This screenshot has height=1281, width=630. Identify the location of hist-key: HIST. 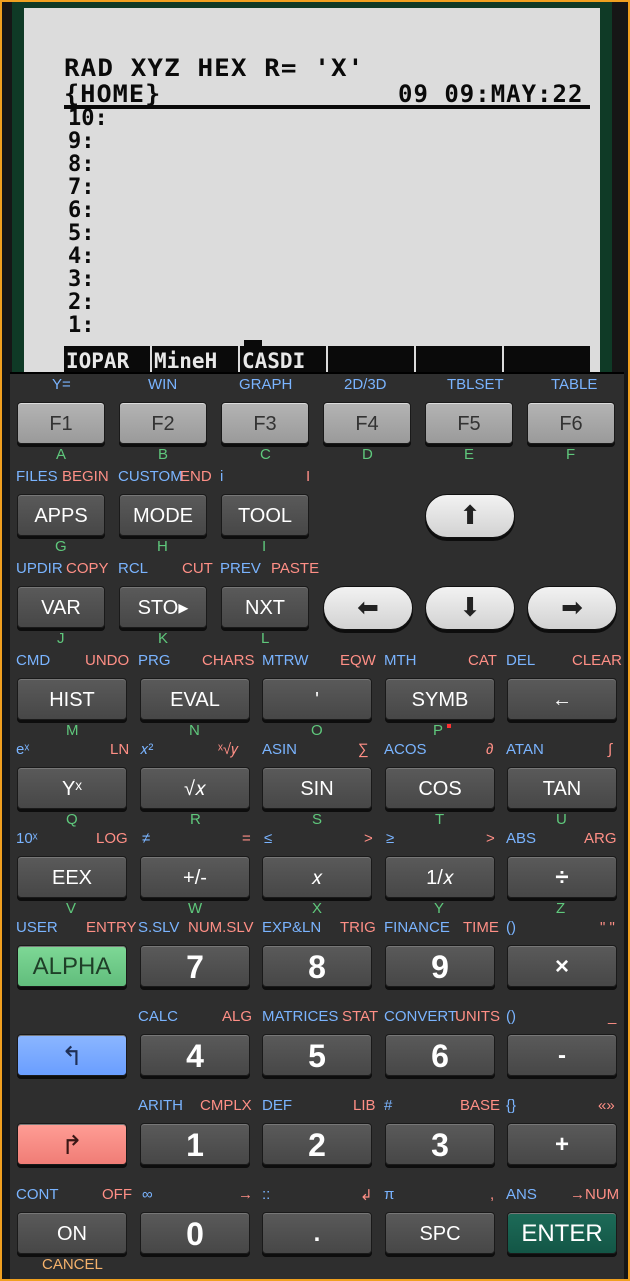
(72, 699).